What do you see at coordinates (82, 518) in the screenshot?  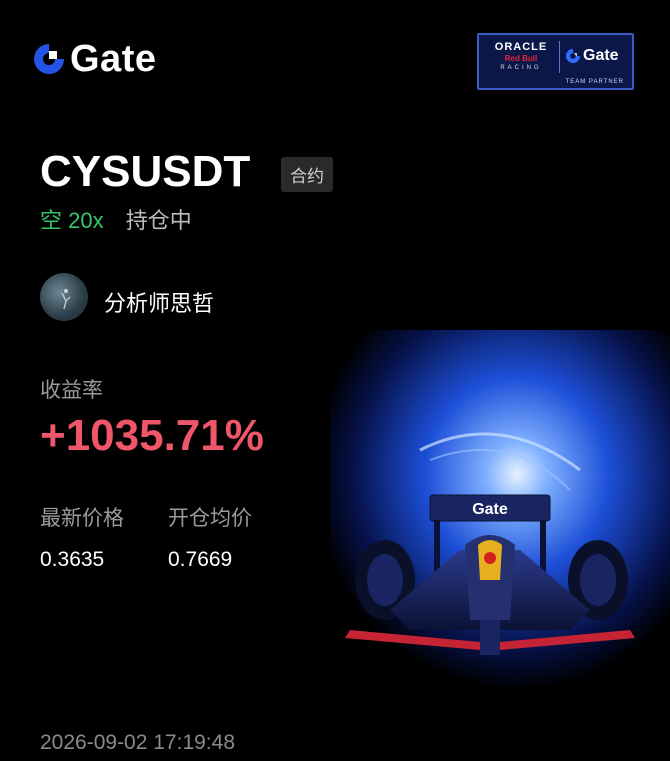 I see `latest-price-label: 最新价格` at bounding box center [82, 518].